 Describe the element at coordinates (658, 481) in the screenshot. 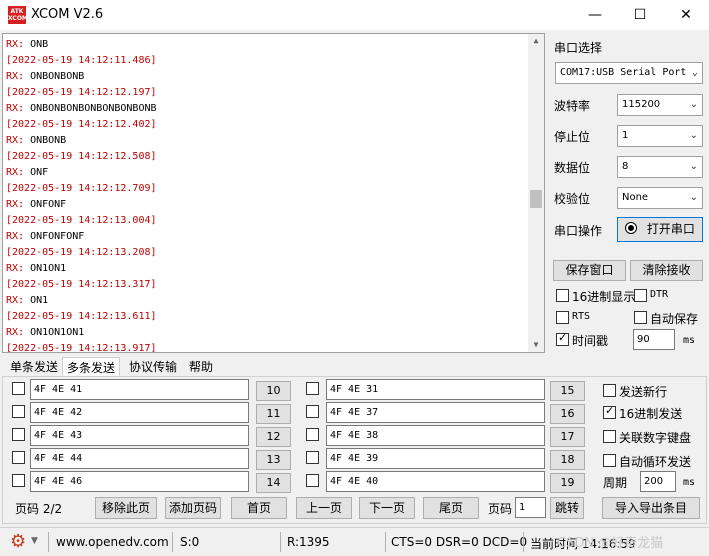

I see `period-input: 200` at that location.